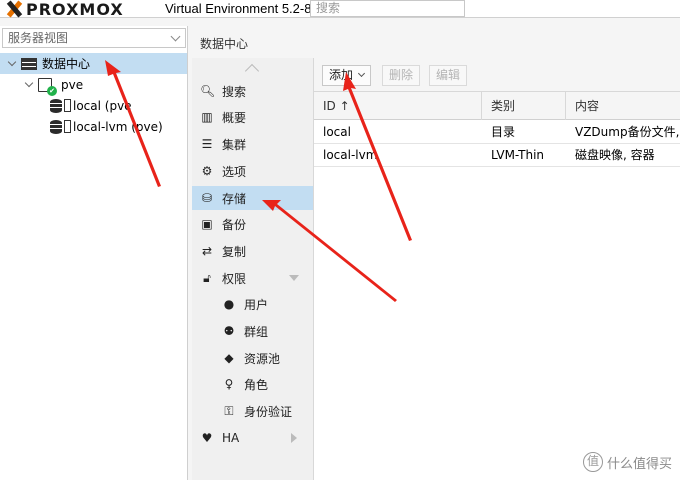 The image size is (680, 480). What do you see at coordinates (252, 117) in the screenshot?
I see `menu-item-summary: ▥ 概要` at bounding box center [252, 117].